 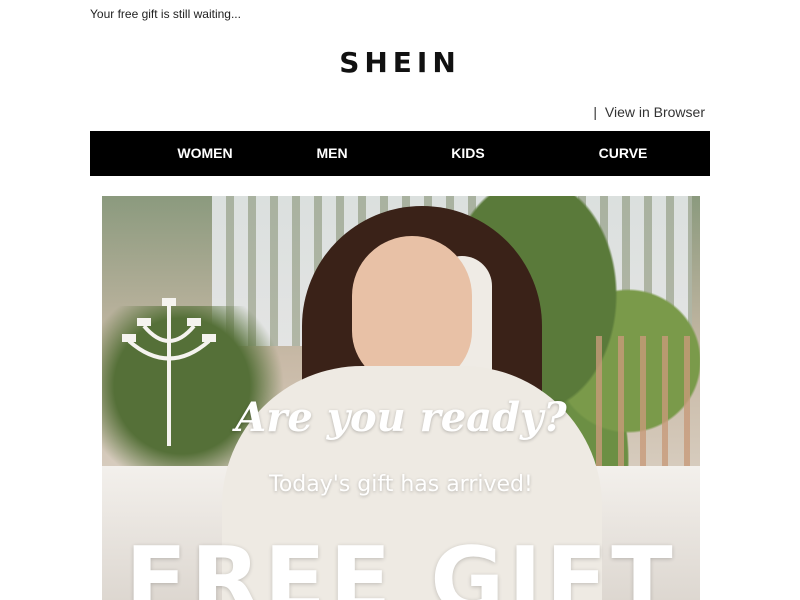 What do you see at coordinates (400, 153) in the screenshot?
I see `nav-bar: WOMEN MEN KIDS CURVE` at bounding box center [400, 153].